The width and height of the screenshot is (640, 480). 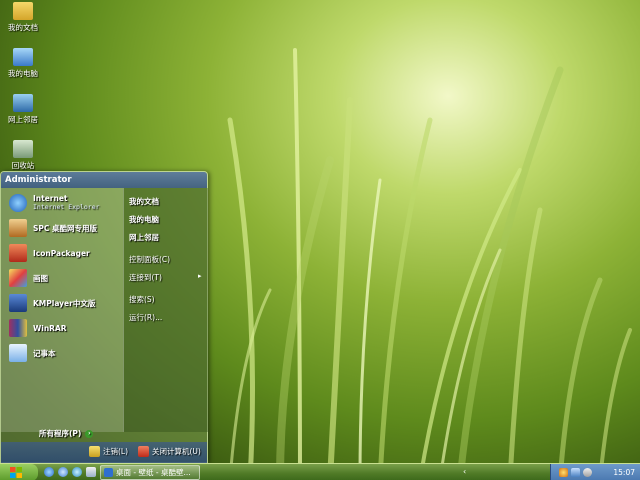 I want to click on ie-window-icon, so click(x=108, y=472).